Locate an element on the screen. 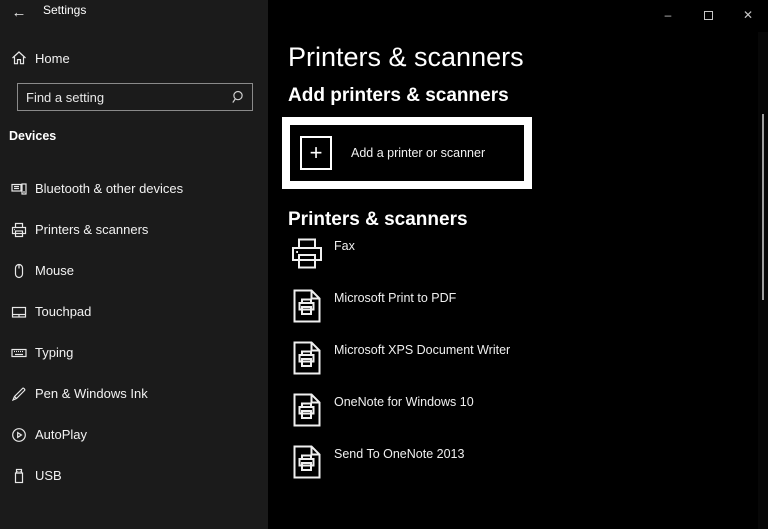 This screenshot has height=529, width=768. printer-row-send-to-onenote: Send To OneNote 2013 is located at coordinates (499, 469).